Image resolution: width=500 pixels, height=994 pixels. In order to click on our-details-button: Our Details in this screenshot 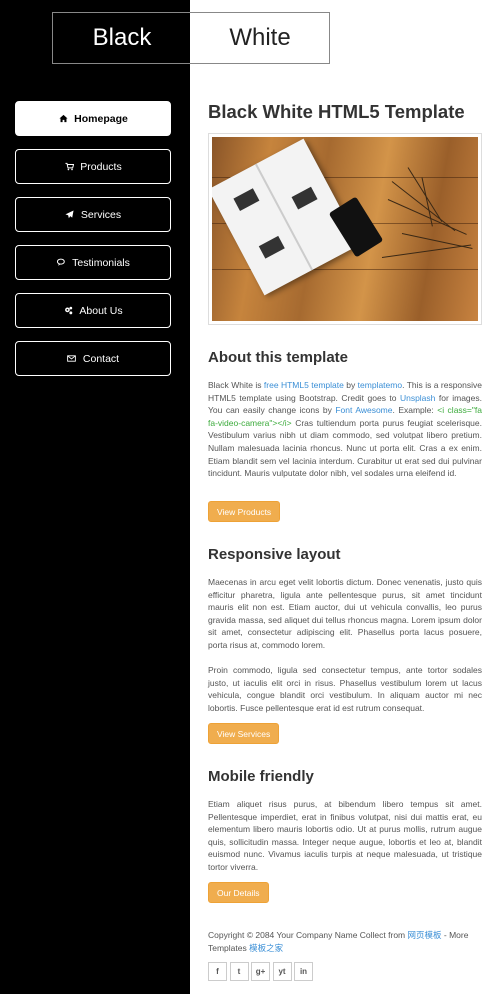, I will do `click(238, 892)`.